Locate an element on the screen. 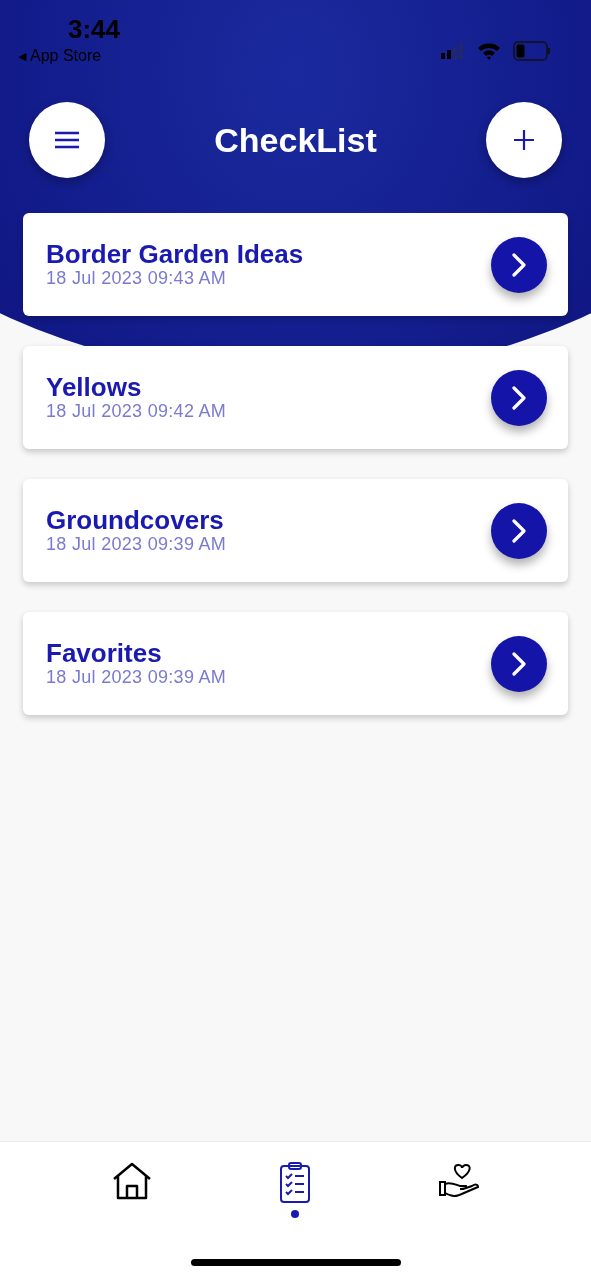 This screenshot has height=1280, width=591. status-time: 3:44 is located at coordinates (94, 29).